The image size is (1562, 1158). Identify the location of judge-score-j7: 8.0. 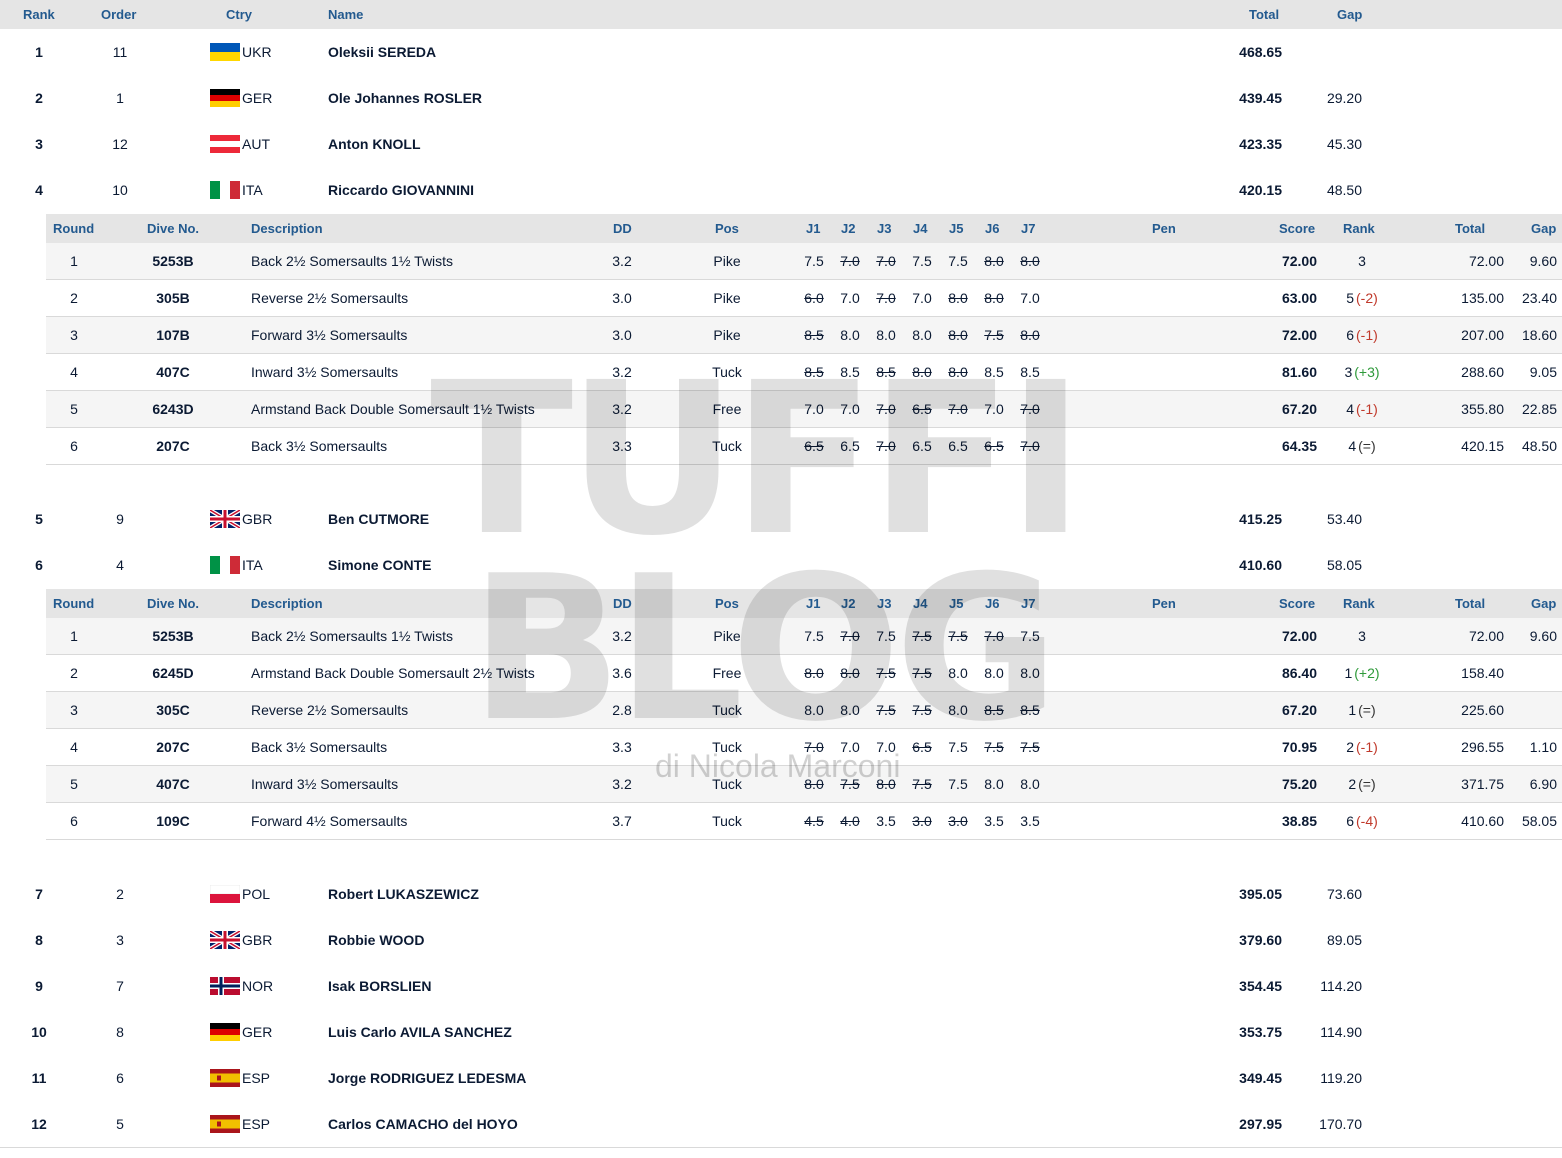
(1030, 261).